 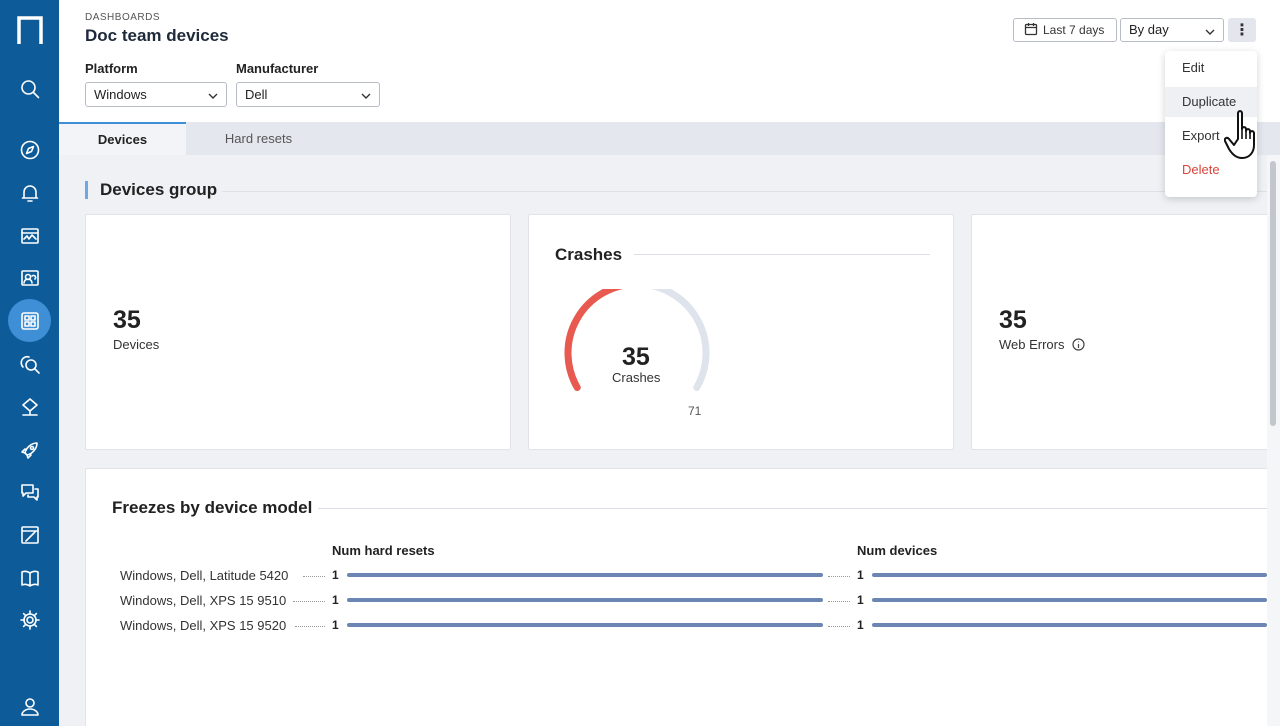 I want to click on tab-devices: Devices, so click(x=122, y=138).